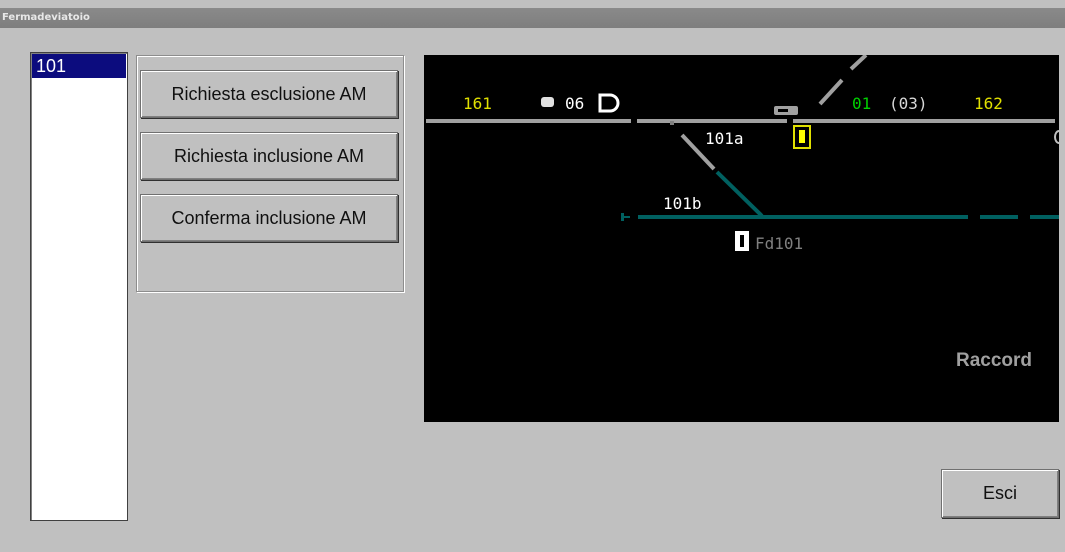 The height and width of the screenshot is (552, 1065). Describe the element at coordinates (528, 121) in the screenshot. I see `track-segment-upper-left` at that location.